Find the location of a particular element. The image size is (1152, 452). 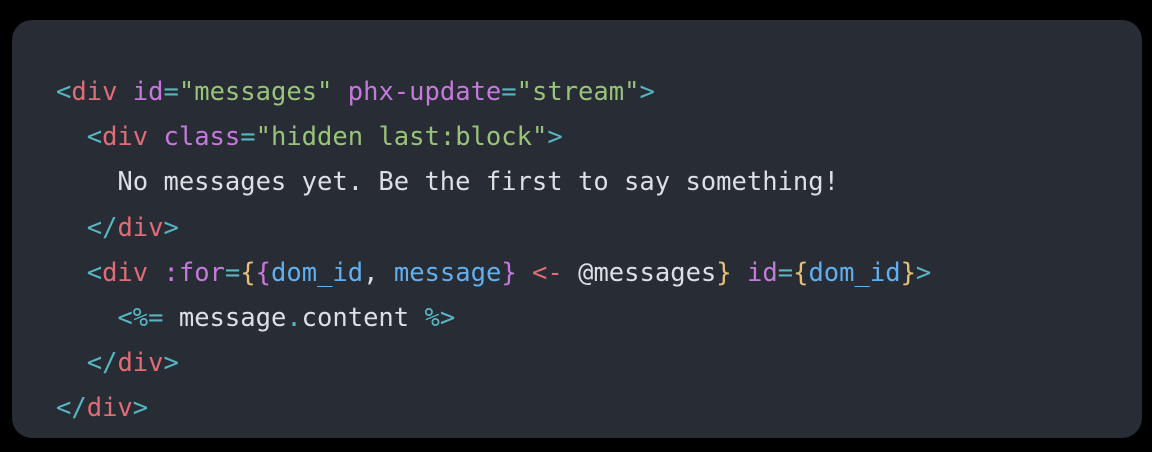

code-token: content is located at coordinates (363, 317).